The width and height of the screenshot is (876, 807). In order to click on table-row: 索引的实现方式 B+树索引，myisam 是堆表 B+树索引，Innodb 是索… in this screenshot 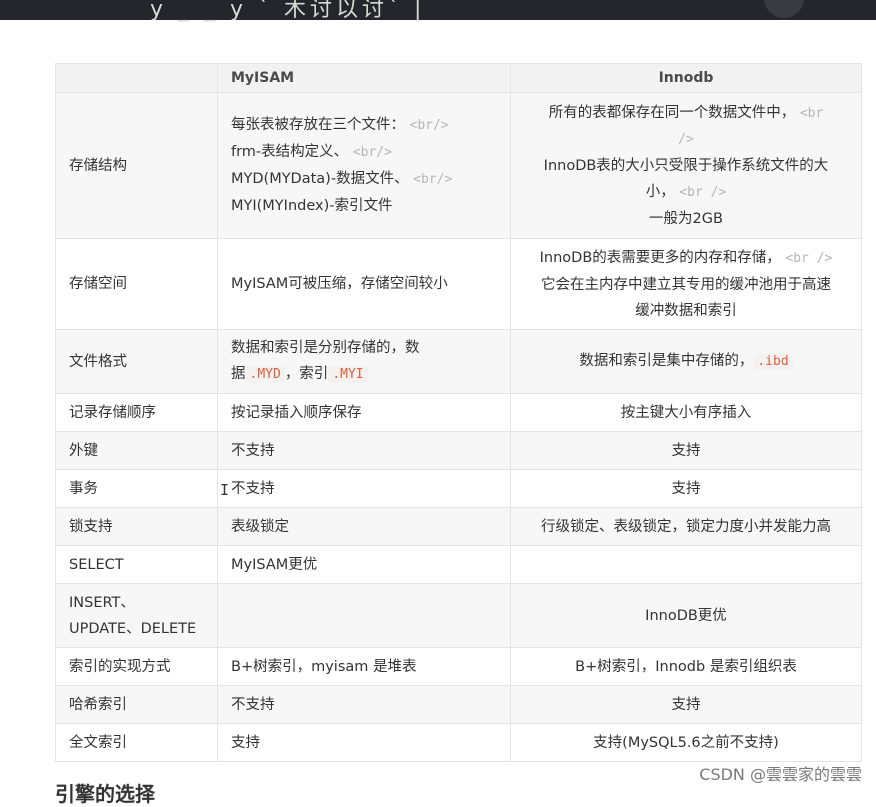, I will do `click(458, 666)`.